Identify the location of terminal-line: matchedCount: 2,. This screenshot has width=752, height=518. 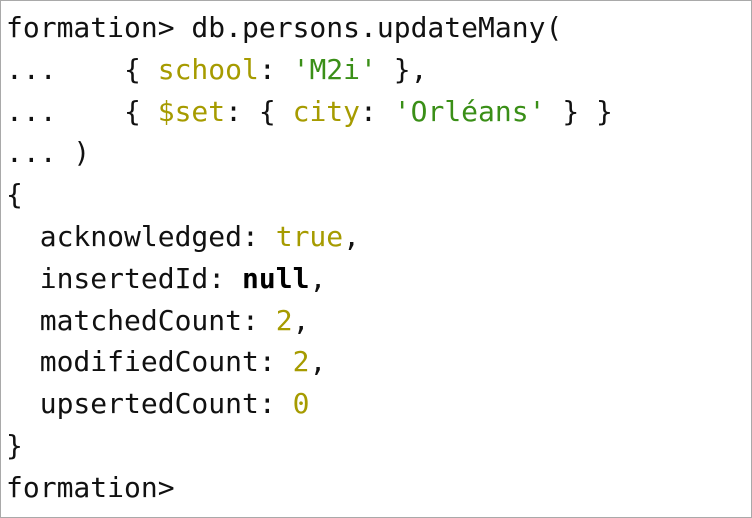
(378, 321).